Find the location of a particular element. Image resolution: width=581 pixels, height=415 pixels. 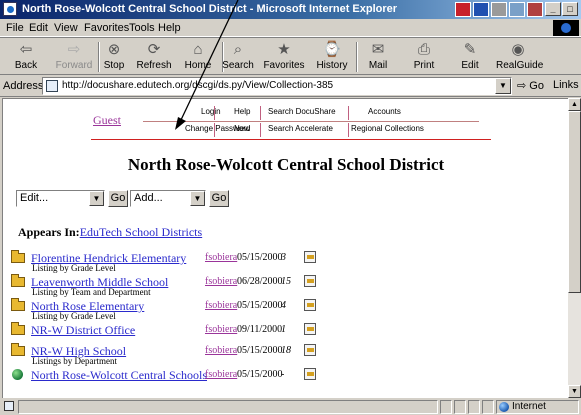

realguide-button: ◉ RealGuide is located at coordinates (520, 57).